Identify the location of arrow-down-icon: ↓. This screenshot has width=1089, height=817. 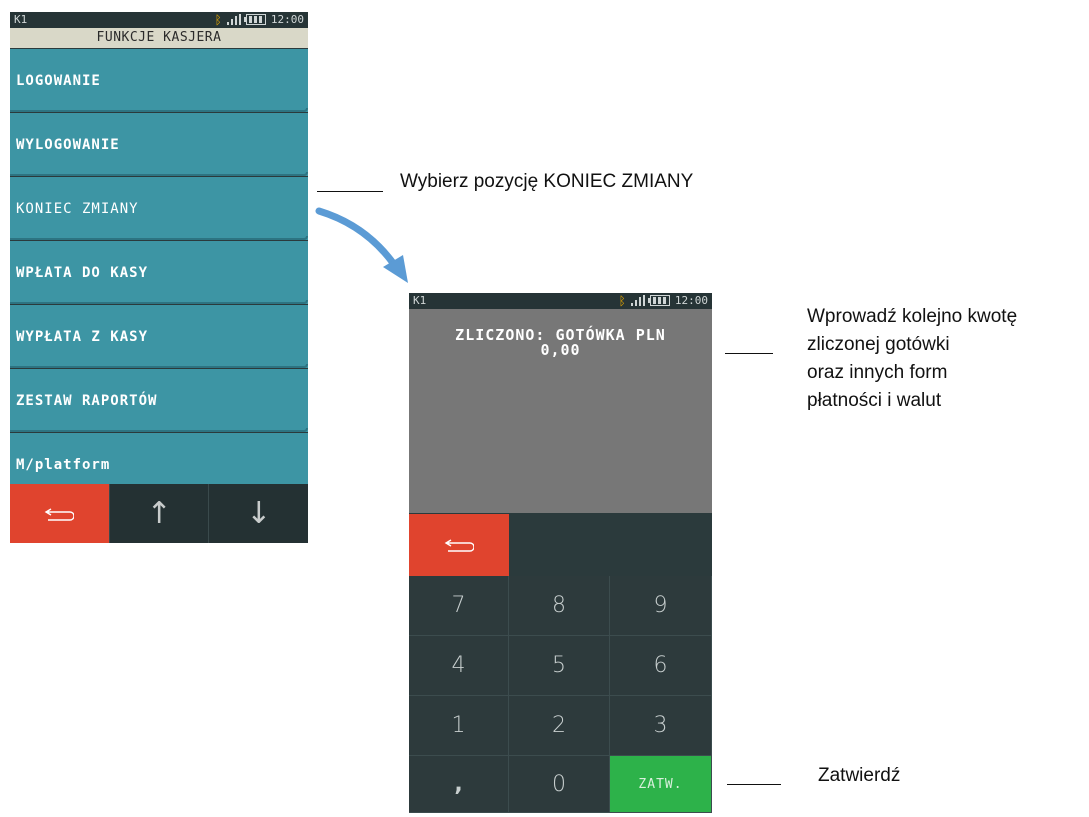
(259, 513).